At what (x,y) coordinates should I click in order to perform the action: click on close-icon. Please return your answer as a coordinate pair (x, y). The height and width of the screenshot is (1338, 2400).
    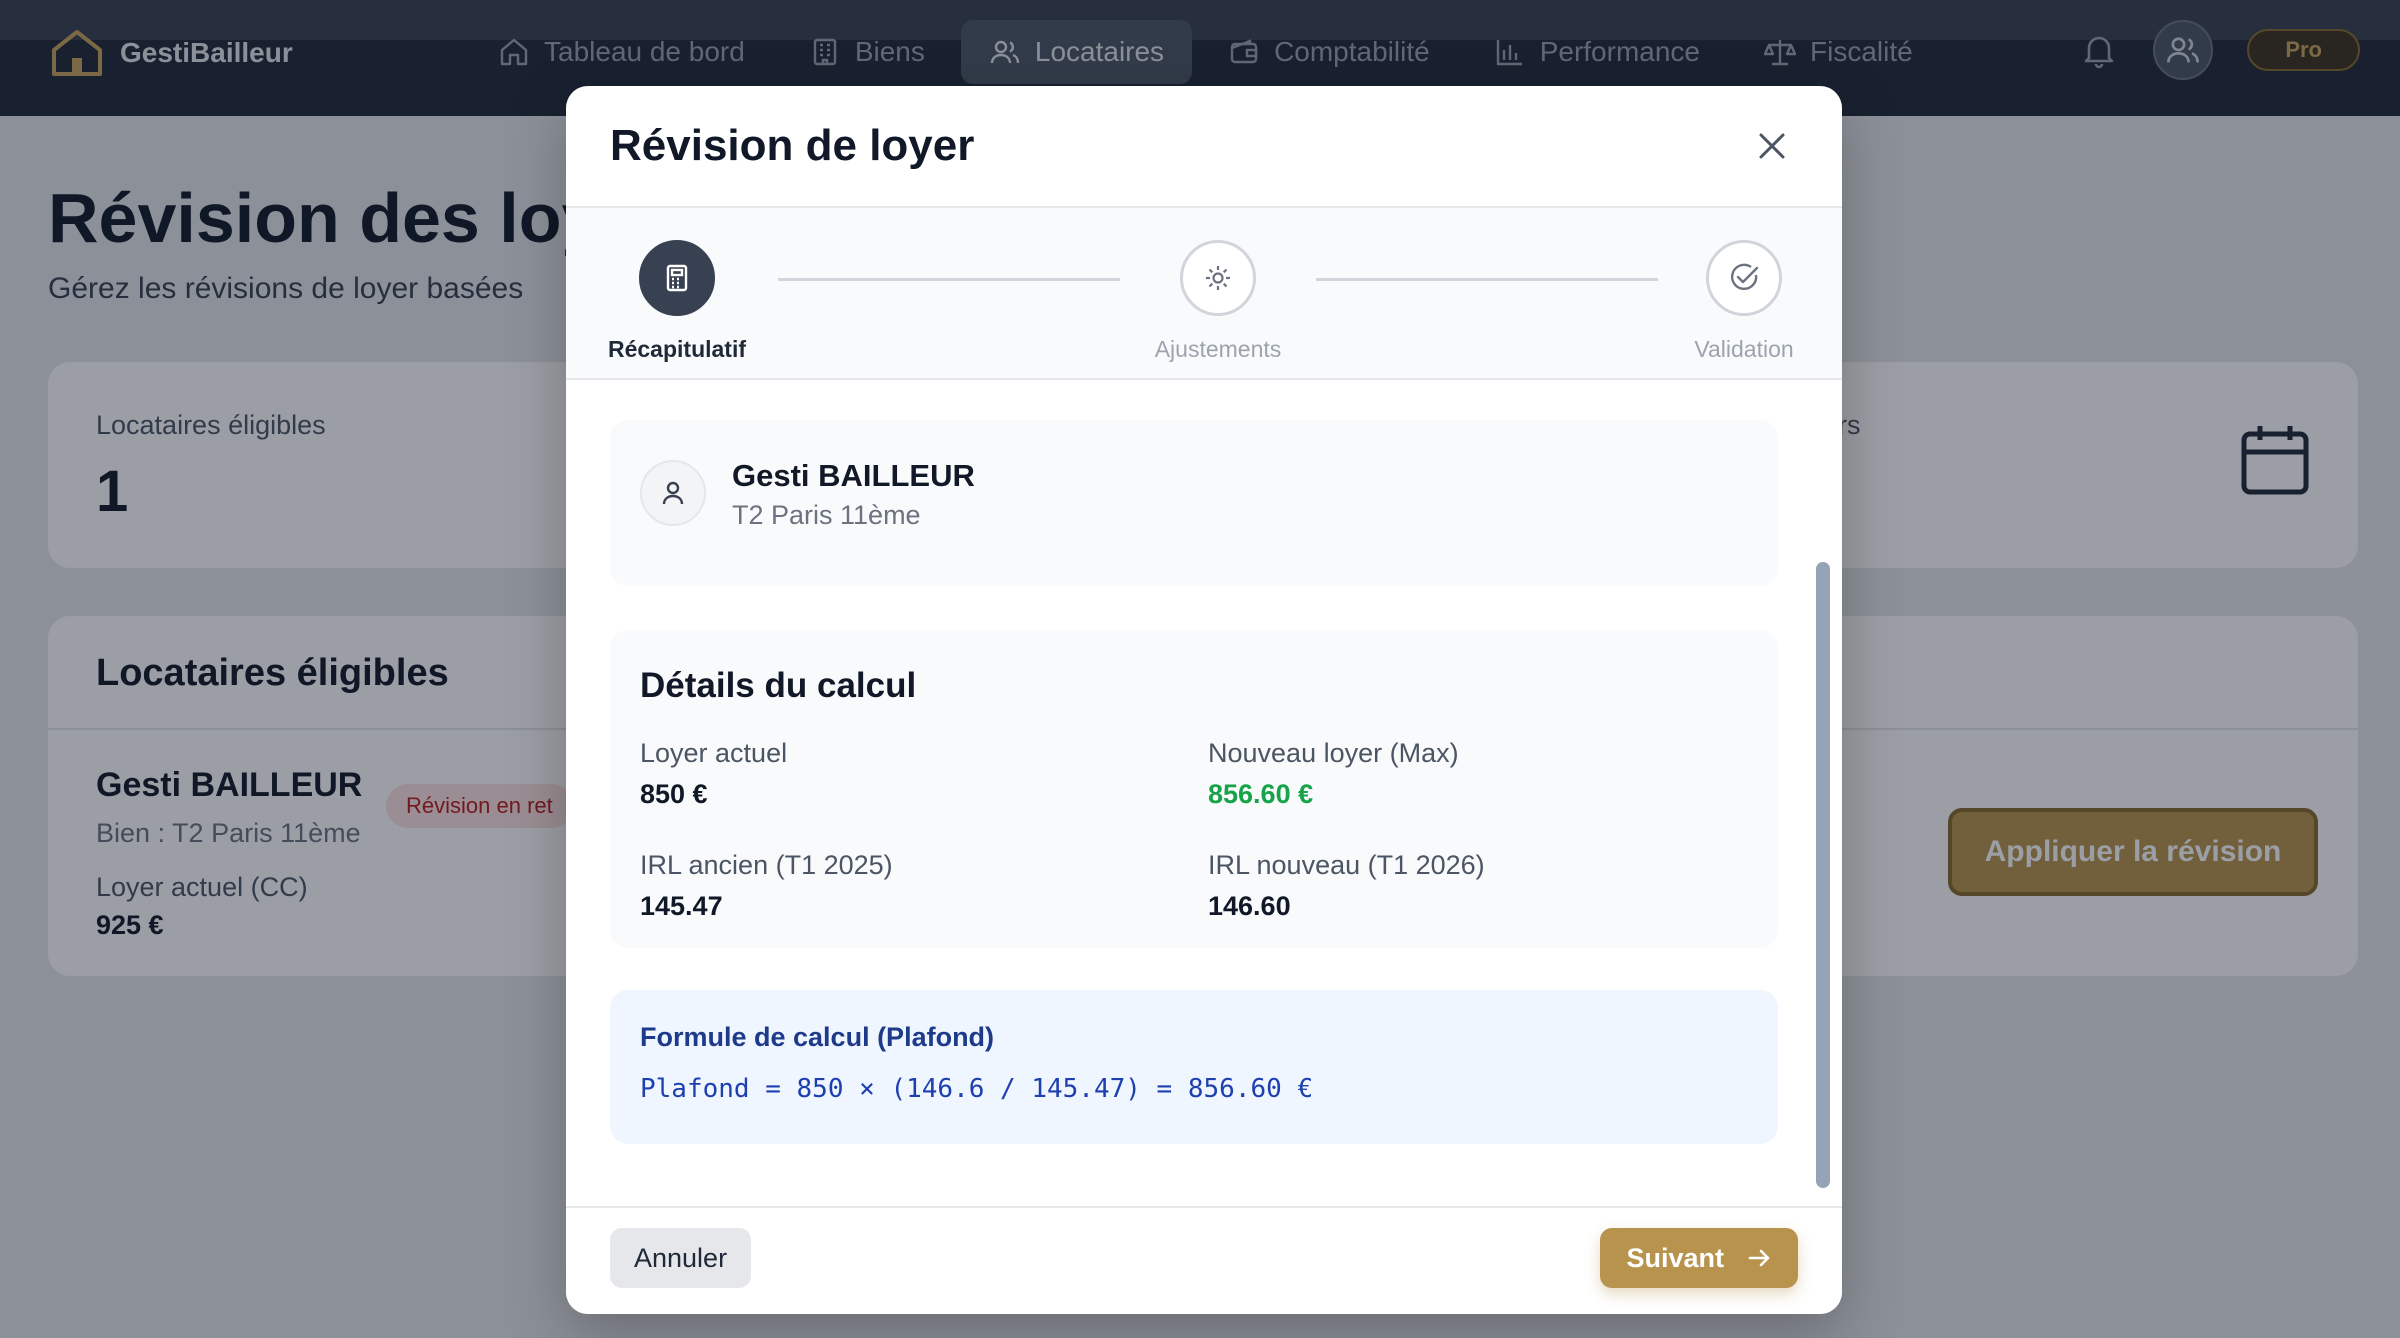
    Looking at the image, I should click on (1772, 146).